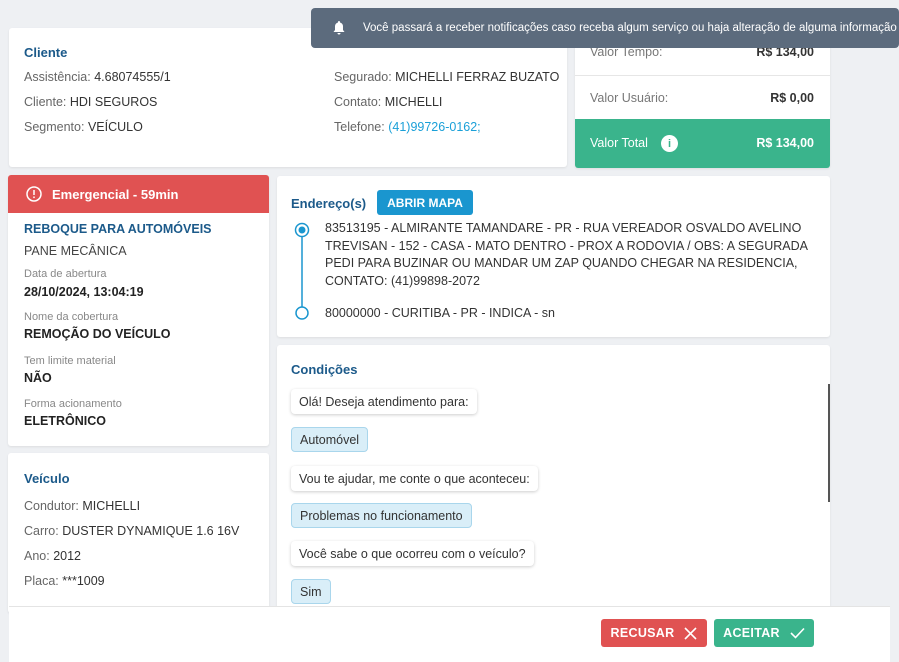  I want to click on emergency-header: Emergencial - 59min, so click(138, 194).